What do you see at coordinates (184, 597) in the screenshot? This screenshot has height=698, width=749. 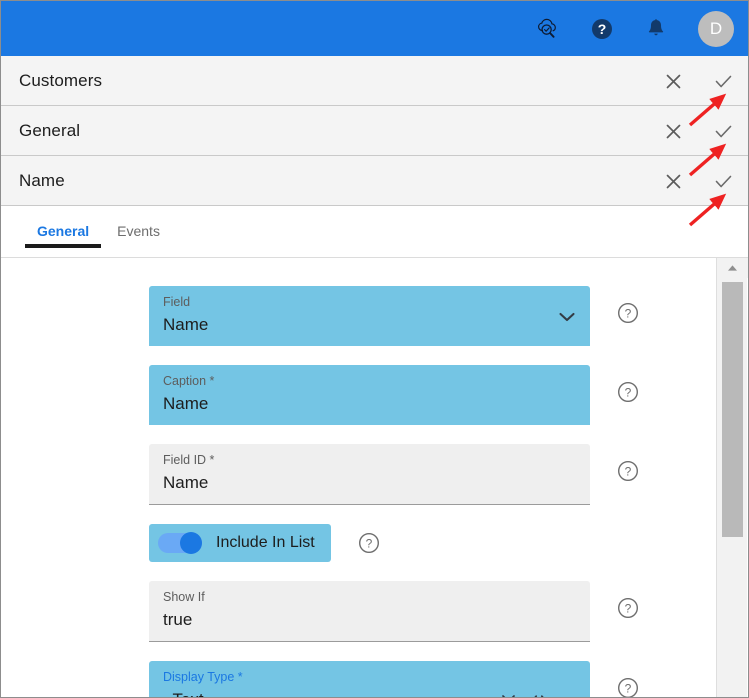 I see `field-label: Show If` at bounding box center [184, 597].